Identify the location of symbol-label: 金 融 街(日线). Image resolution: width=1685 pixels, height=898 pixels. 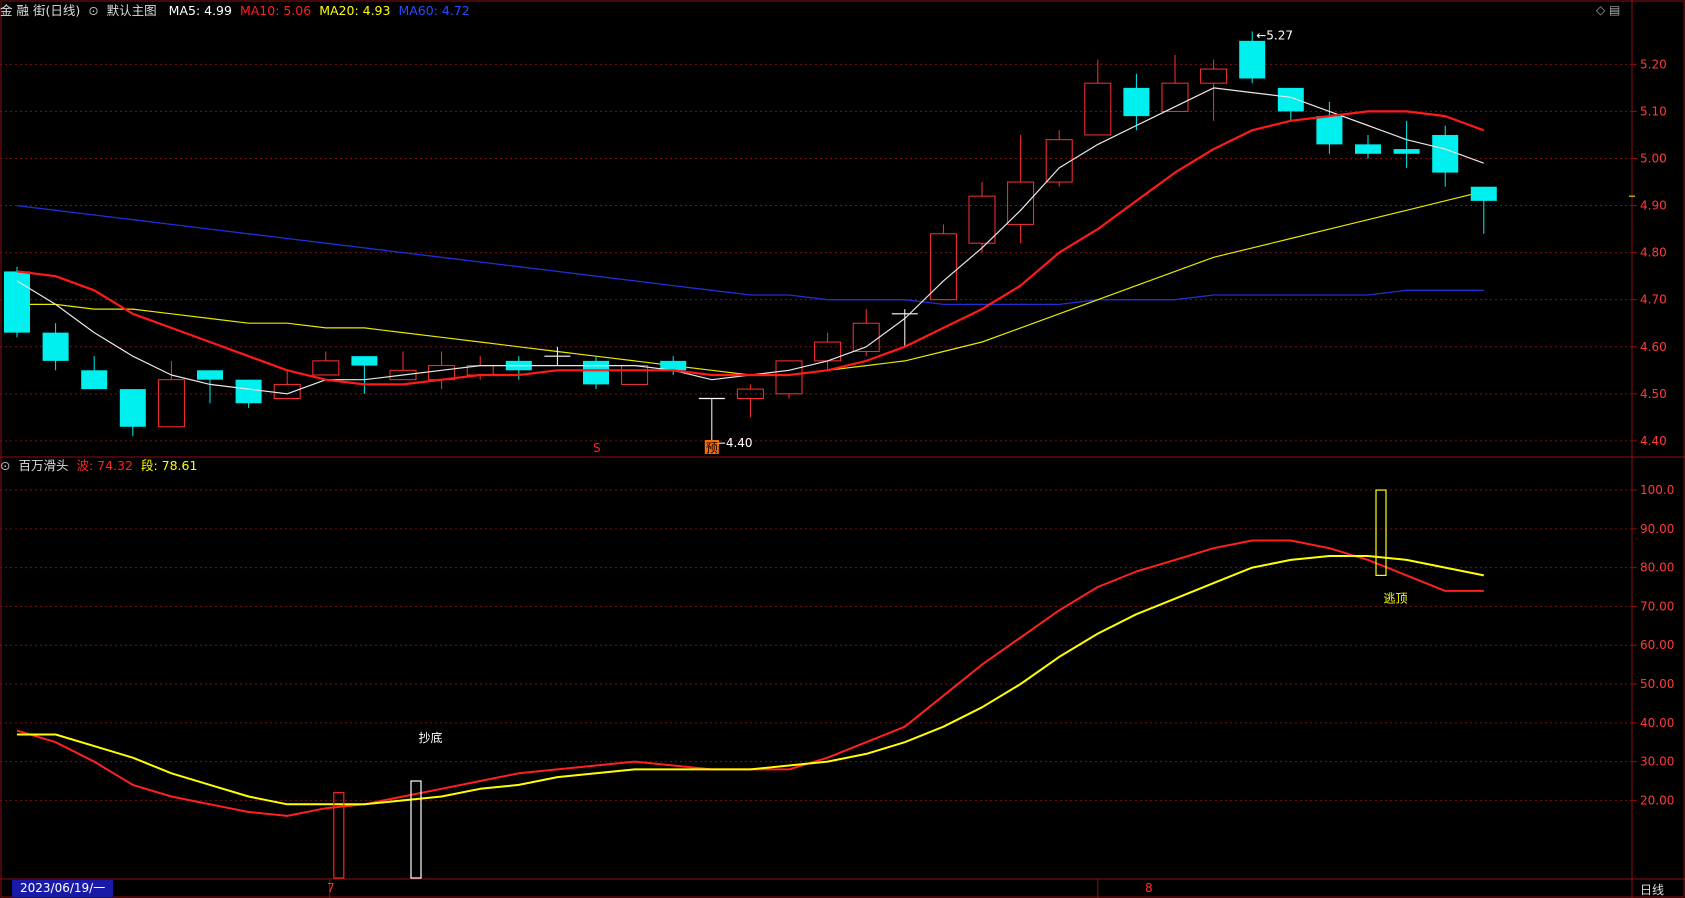
(40, 10).